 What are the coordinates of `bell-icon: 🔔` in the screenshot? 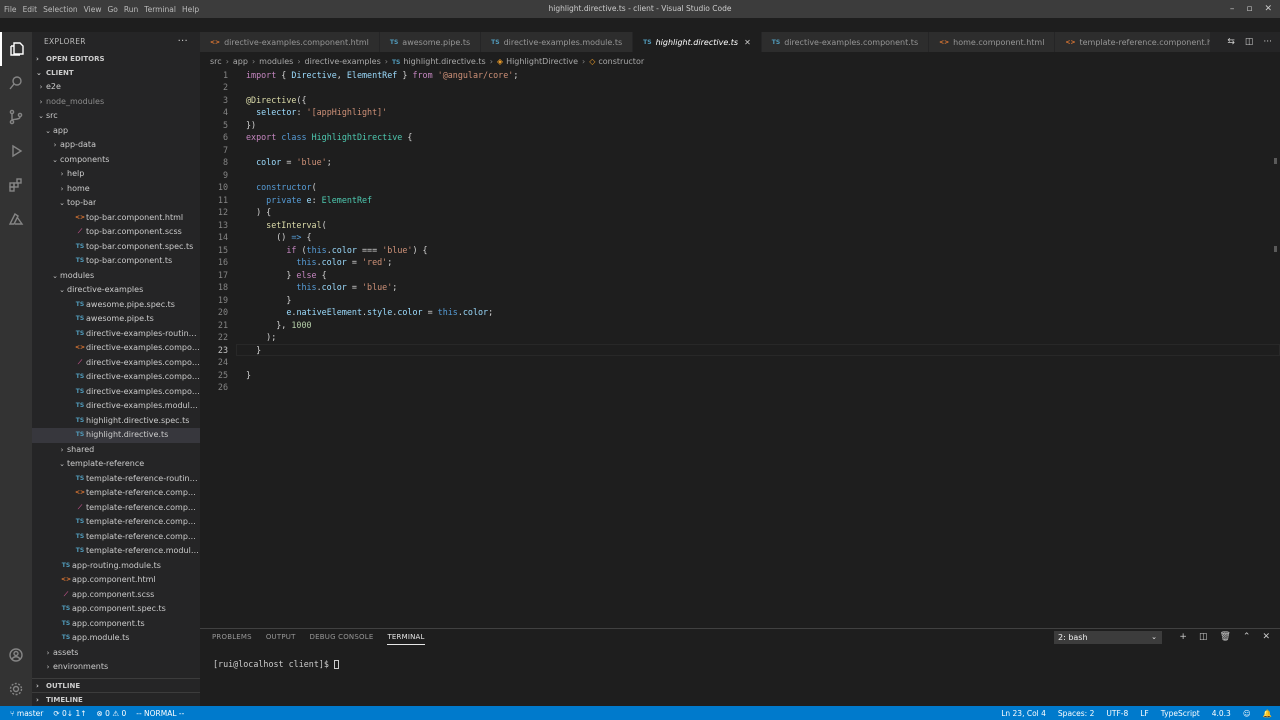 It's located at (1267, 713).